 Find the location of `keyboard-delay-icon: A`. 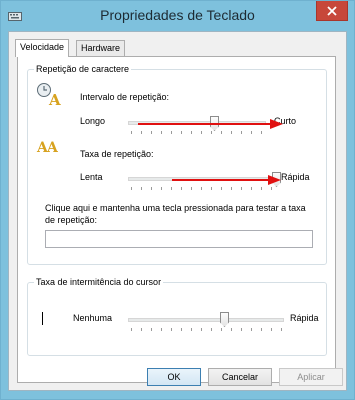

keyboard-delay-icon: A is located at coordinates (49, 95).